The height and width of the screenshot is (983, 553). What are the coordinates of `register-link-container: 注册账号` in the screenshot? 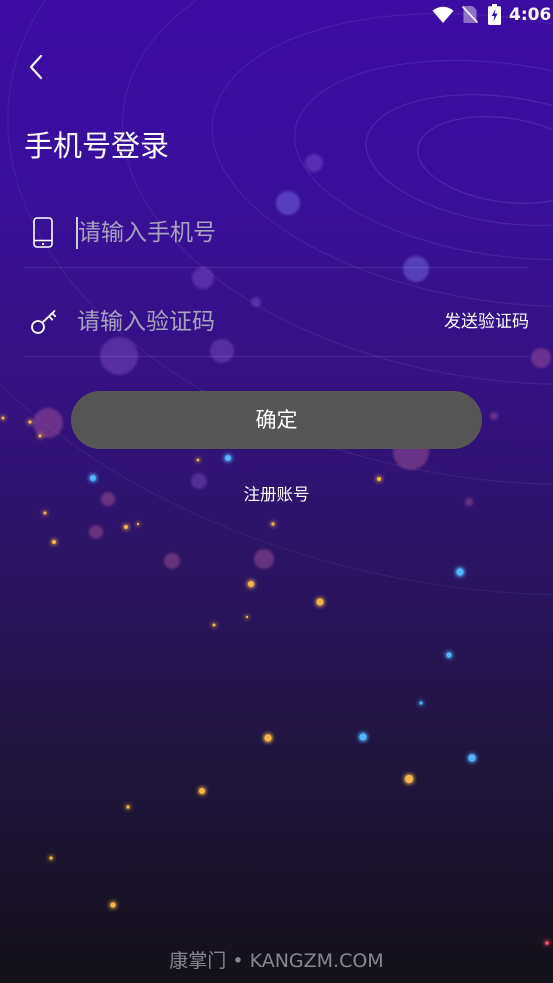 It's located at (276, 495).